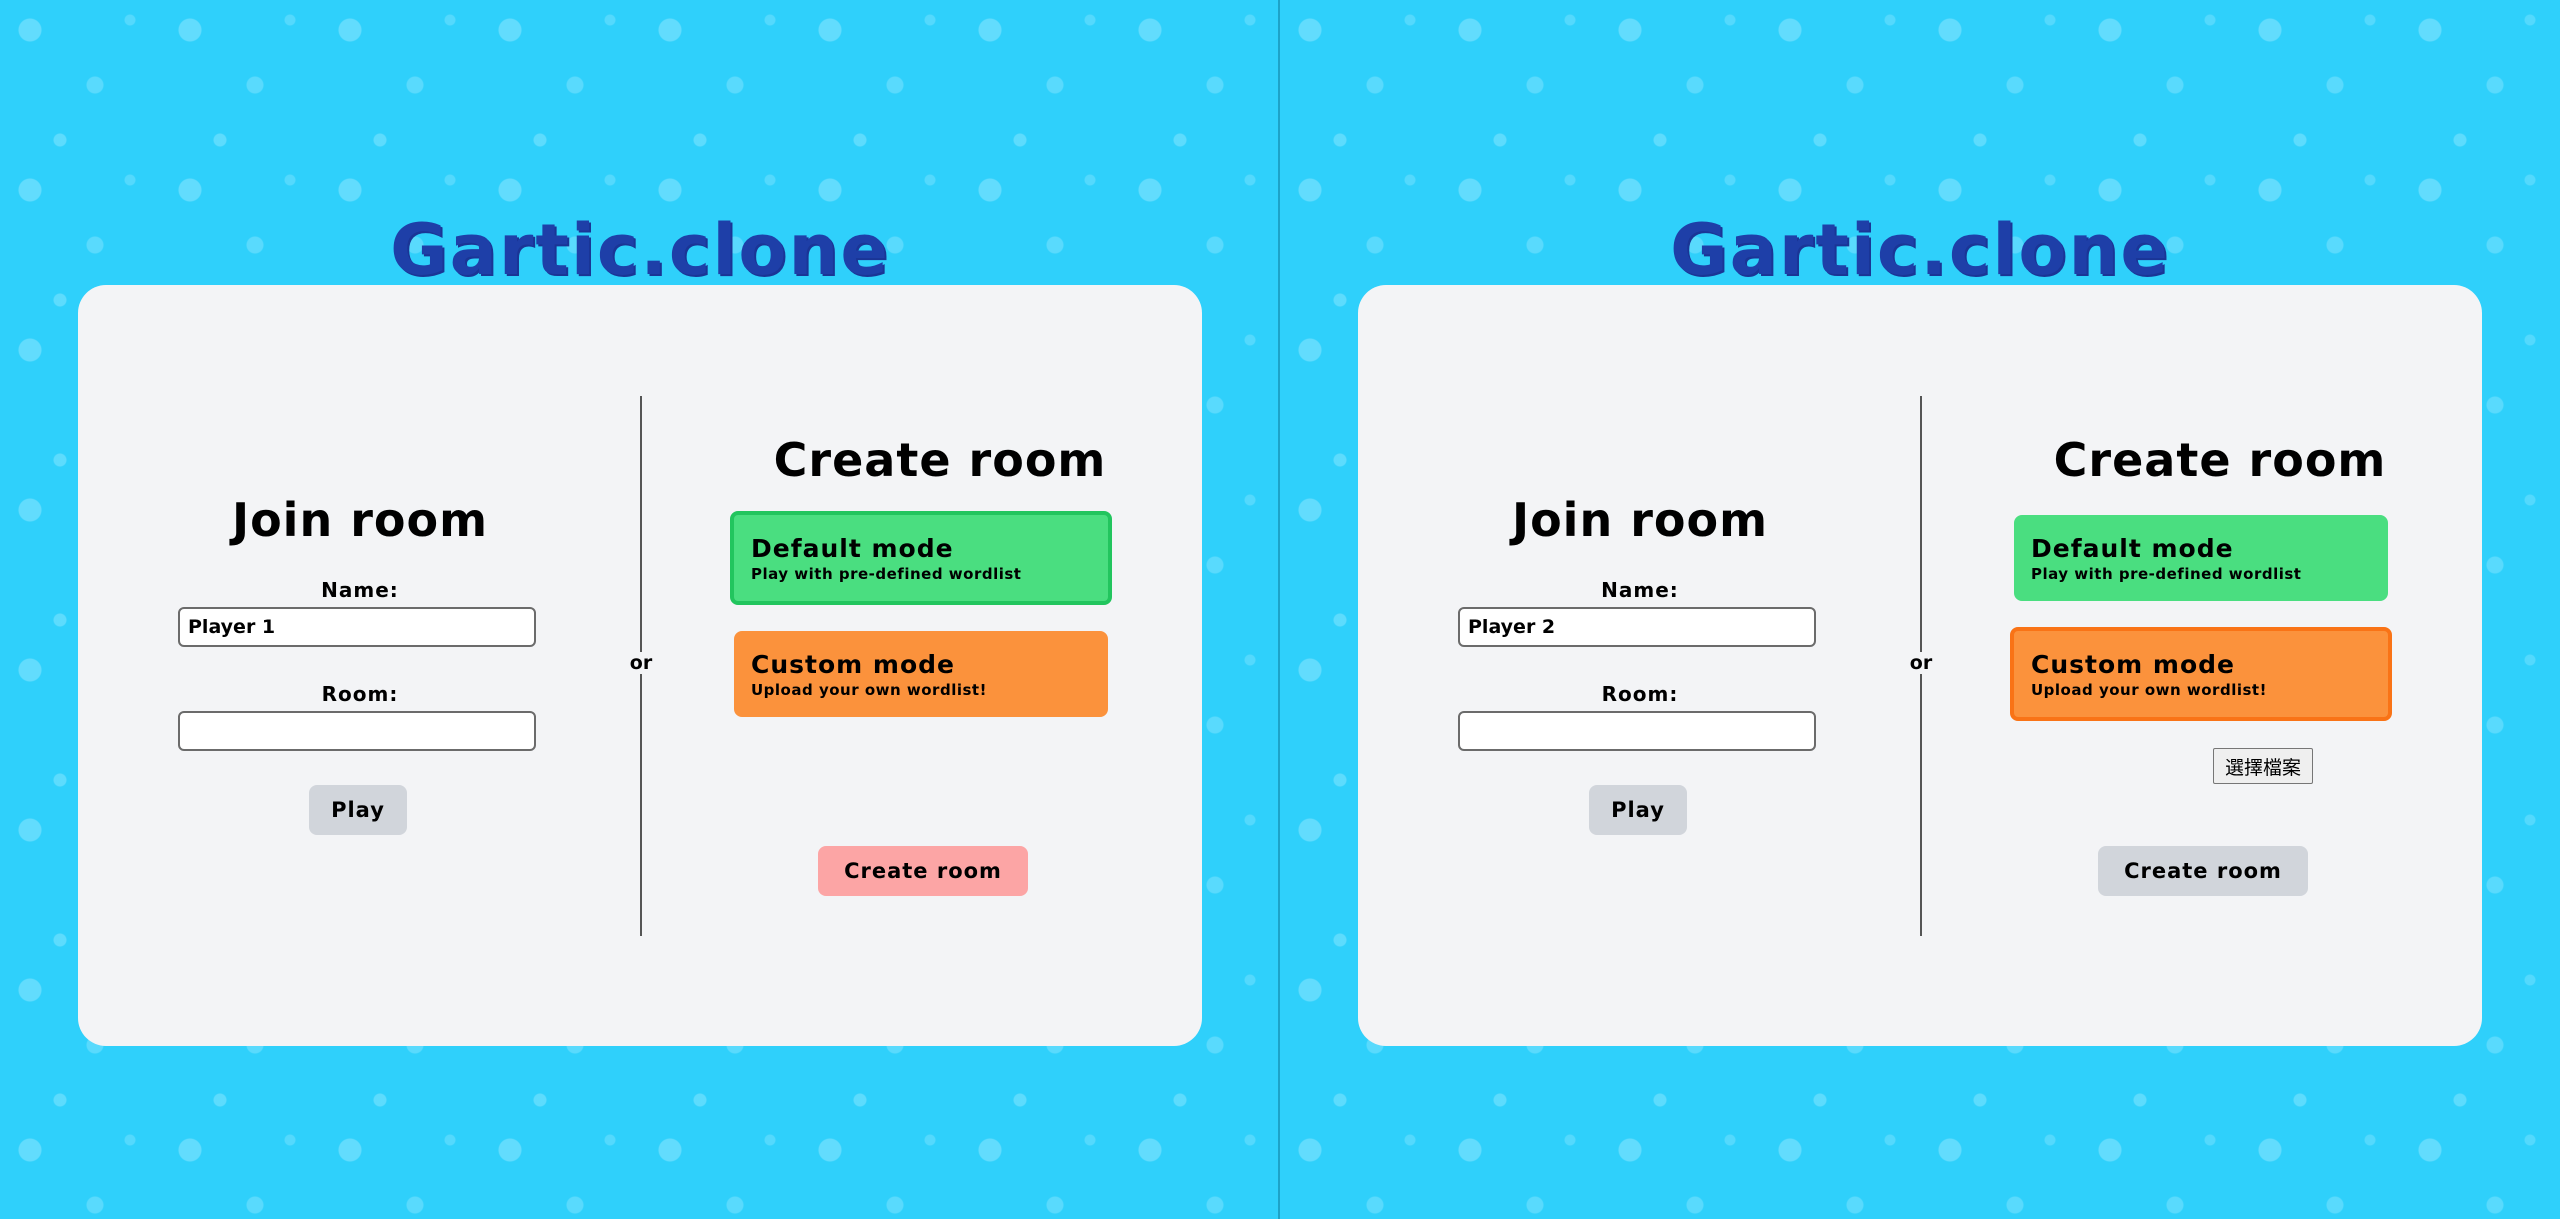 Image resolution: width=2560 pixels, height=1219 pixels. I want to click on choose-file-button: 選擇檔案, so click(2263, 766).